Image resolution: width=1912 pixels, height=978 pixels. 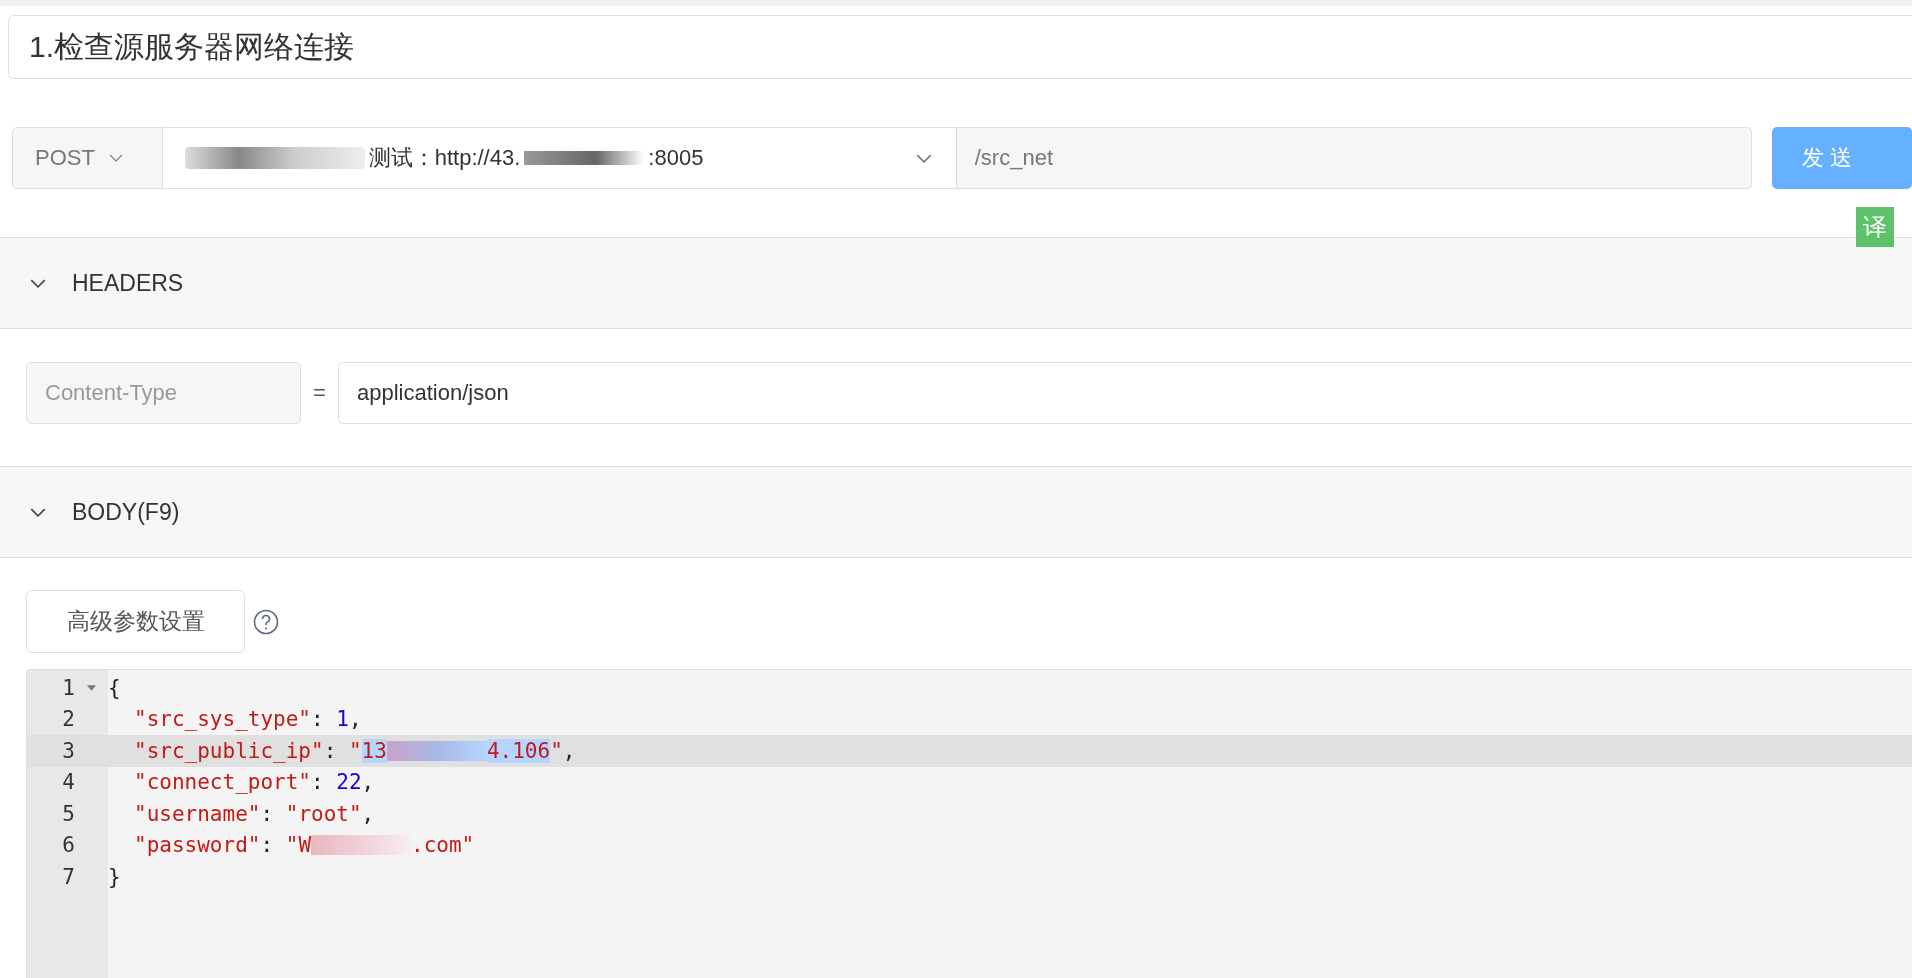 What do you see at coordinates (68, 750) in the screenshot?
I see `line-number: 3` at bounding box center [68, 750].